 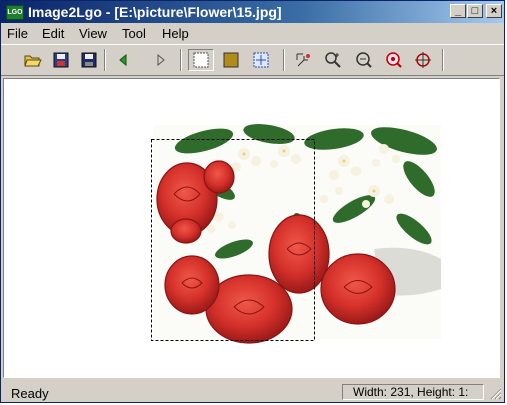 I want to click on open-icon, so click(x=33, y=61).